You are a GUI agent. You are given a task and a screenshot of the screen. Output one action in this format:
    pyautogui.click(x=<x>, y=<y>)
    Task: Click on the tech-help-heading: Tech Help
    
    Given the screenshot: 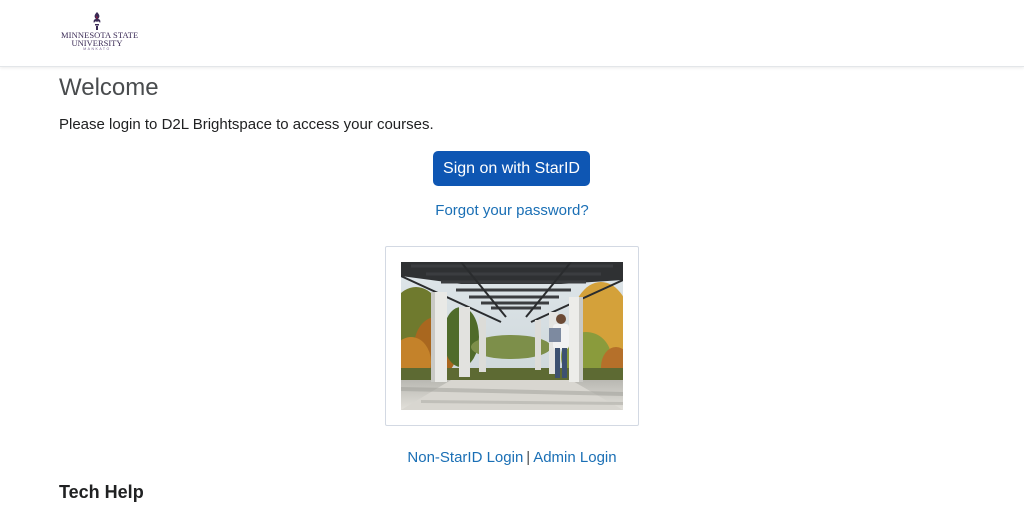 What is the action you would take?
    pyautogui.click(x=101, y=492)
    